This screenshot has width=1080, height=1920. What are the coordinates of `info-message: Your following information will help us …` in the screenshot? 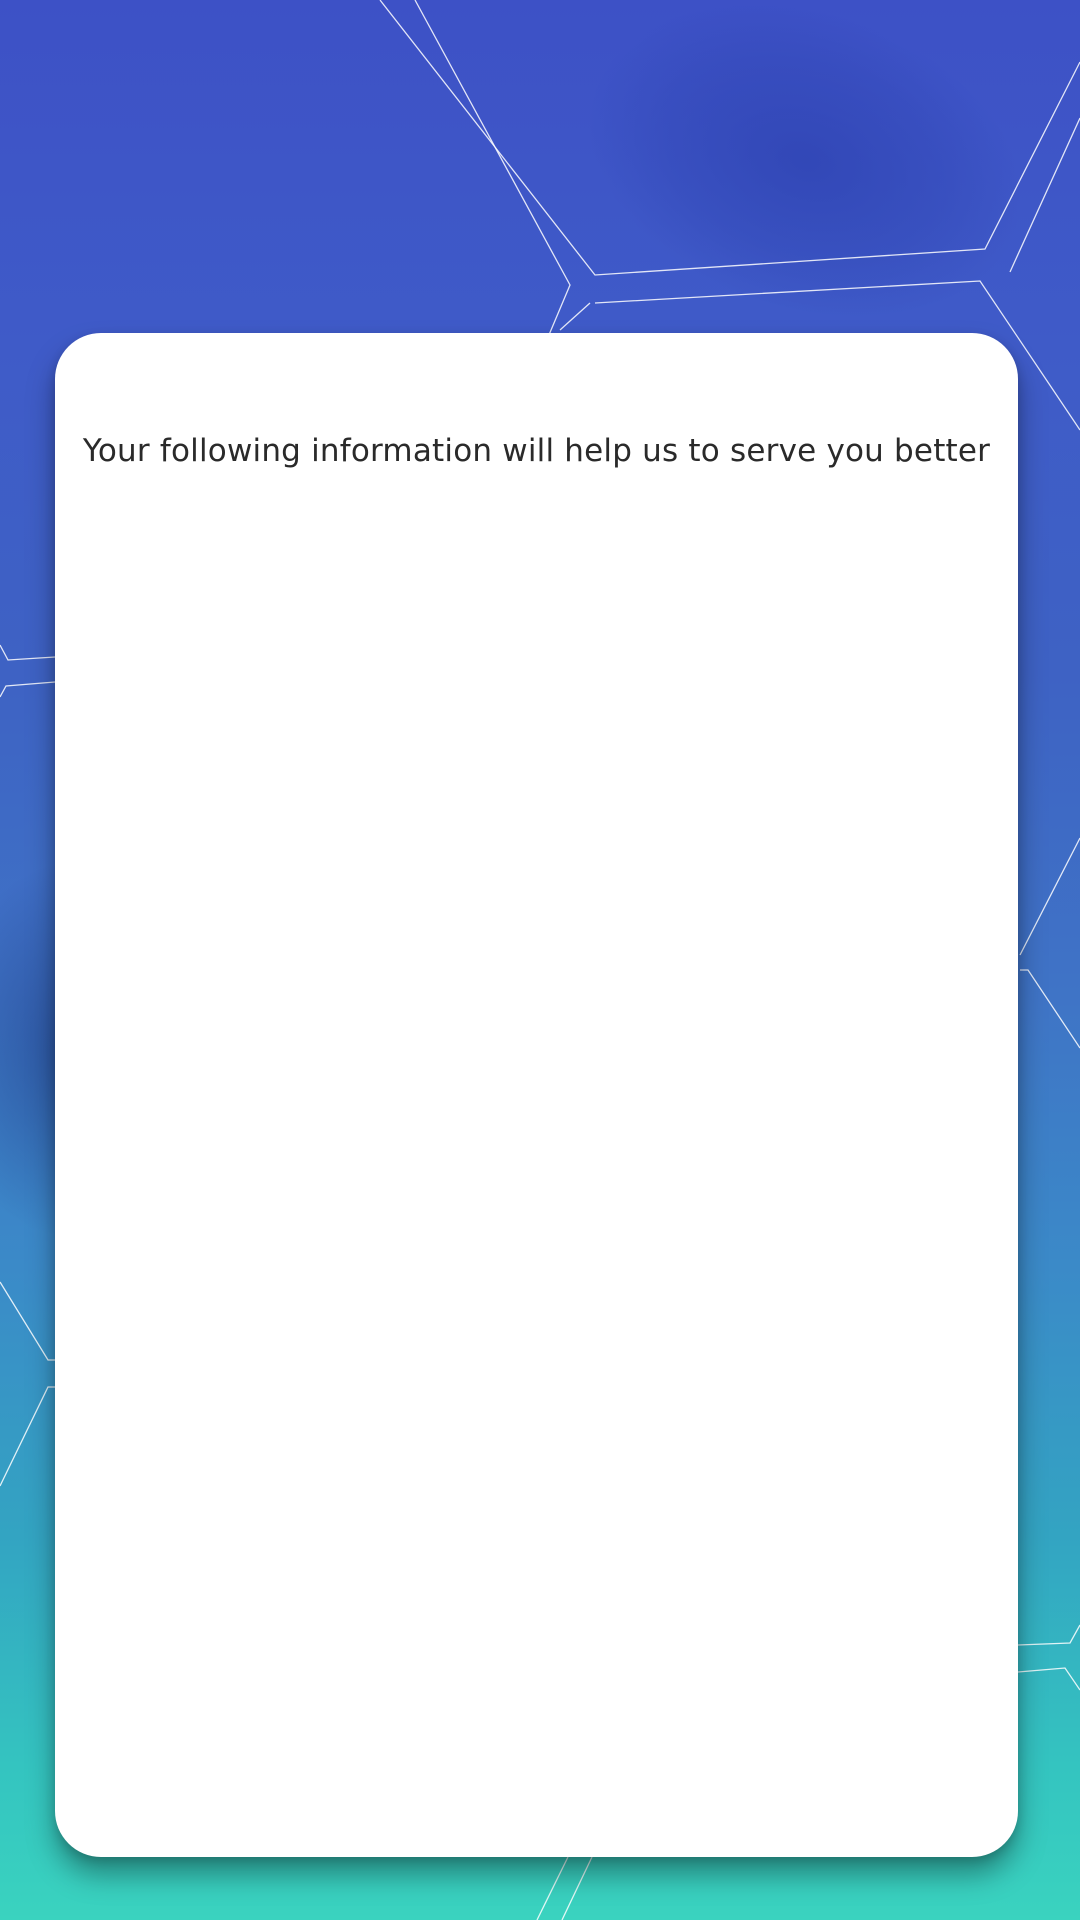 It's located at (536, 451).